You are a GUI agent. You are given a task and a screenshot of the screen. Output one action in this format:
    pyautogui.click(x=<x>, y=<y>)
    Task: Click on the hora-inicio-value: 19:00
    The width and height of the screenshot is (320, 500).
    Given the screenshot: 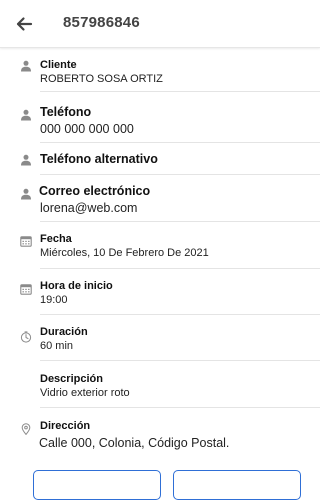 What is the action you would take?
    pyautogui.click(x=54, y=300)
    